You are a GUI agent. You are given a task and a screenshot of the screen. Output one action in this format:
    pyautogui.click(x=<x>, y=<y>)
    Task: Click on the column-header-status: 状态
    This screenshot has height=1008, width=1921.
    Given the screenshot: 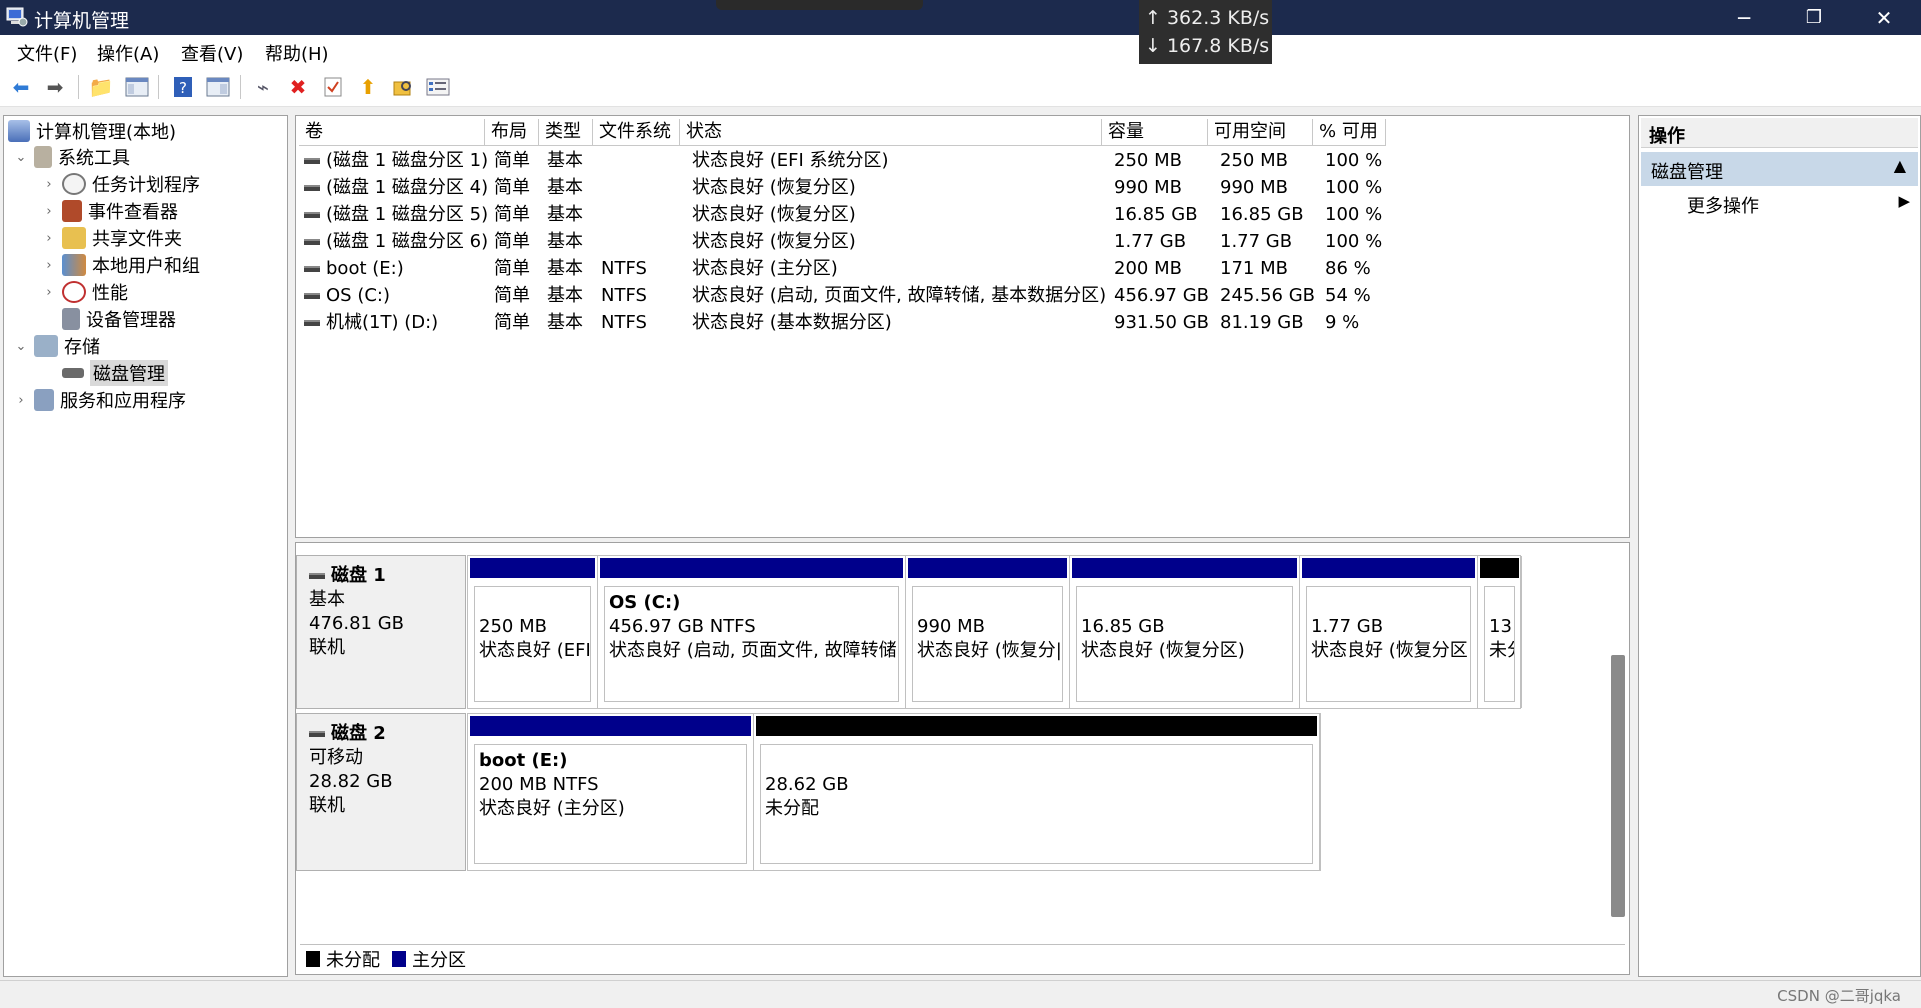 What is the action you would take?
    pyautogui.click(x=891, y=132)
    